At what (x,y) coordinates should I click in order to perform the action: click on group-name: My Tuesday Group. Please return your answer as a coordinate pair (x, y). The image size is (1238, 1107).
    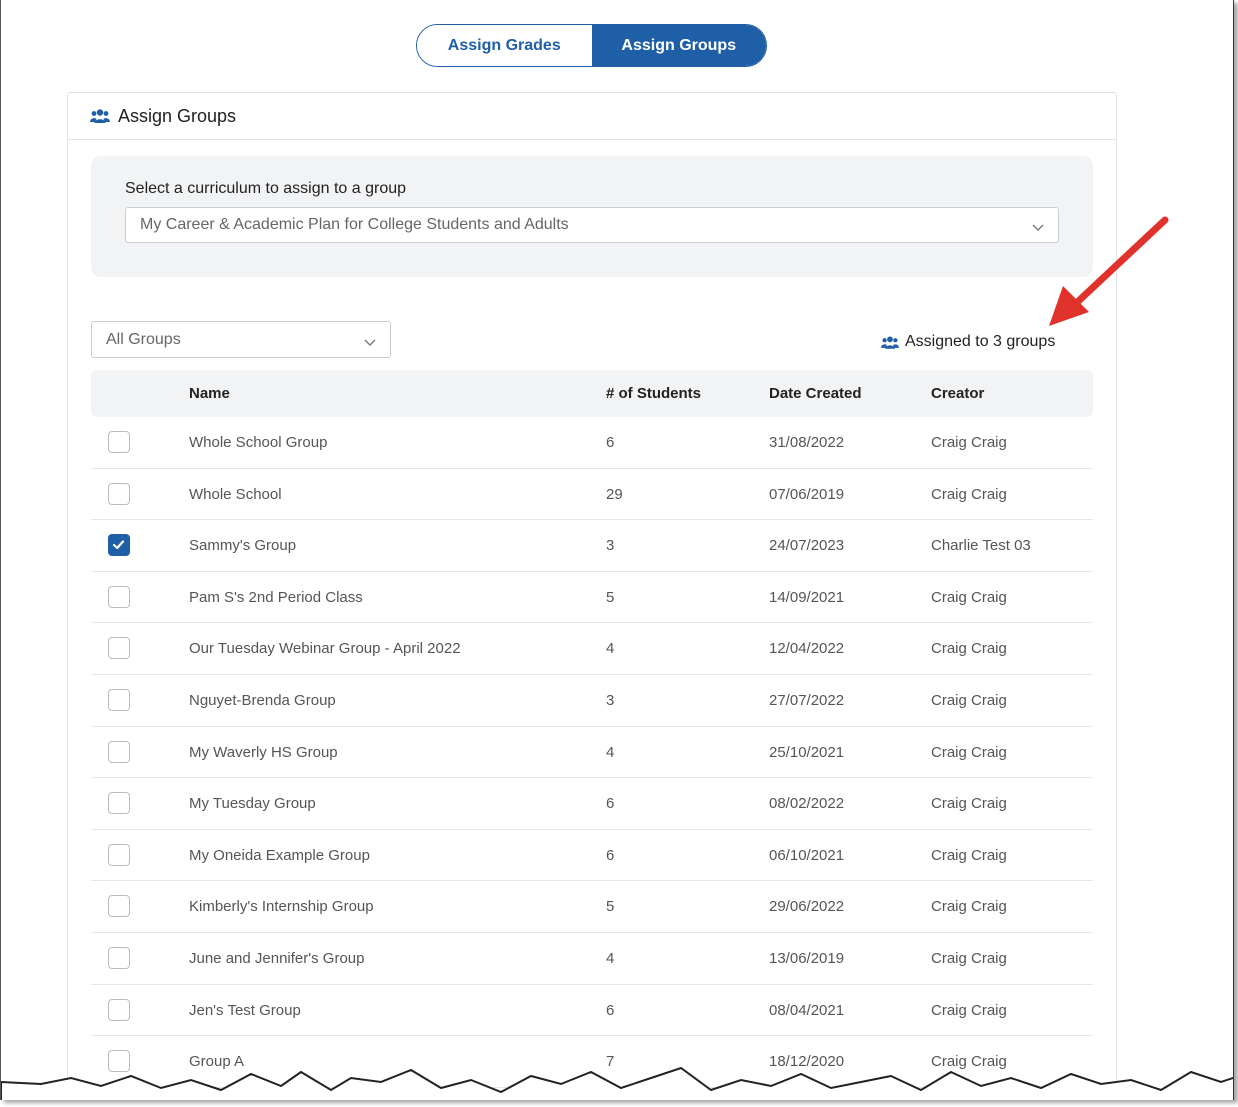
    Looking at the image, I should click on (252, 804).